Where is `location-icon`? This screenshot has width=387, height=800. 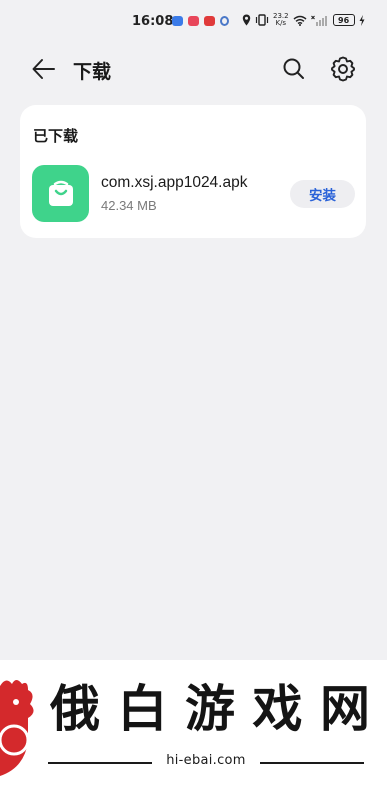 location-icon is located at coordinates (246, 20).